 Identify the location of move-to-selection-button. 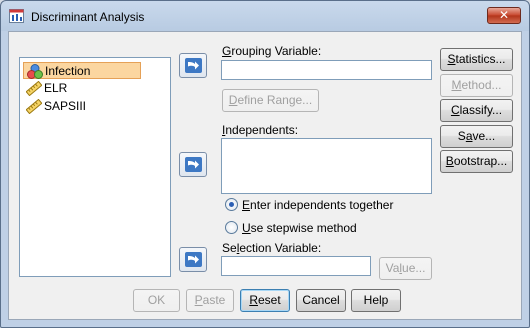
(193, 259).